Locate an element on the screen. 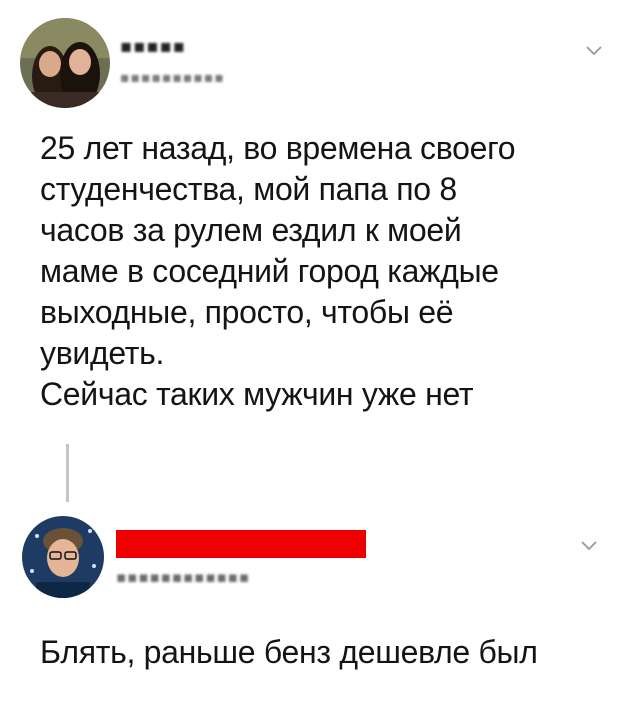  post-text-line: Сейчас таких мужчин уже нет is located at coordinates (257, 394).